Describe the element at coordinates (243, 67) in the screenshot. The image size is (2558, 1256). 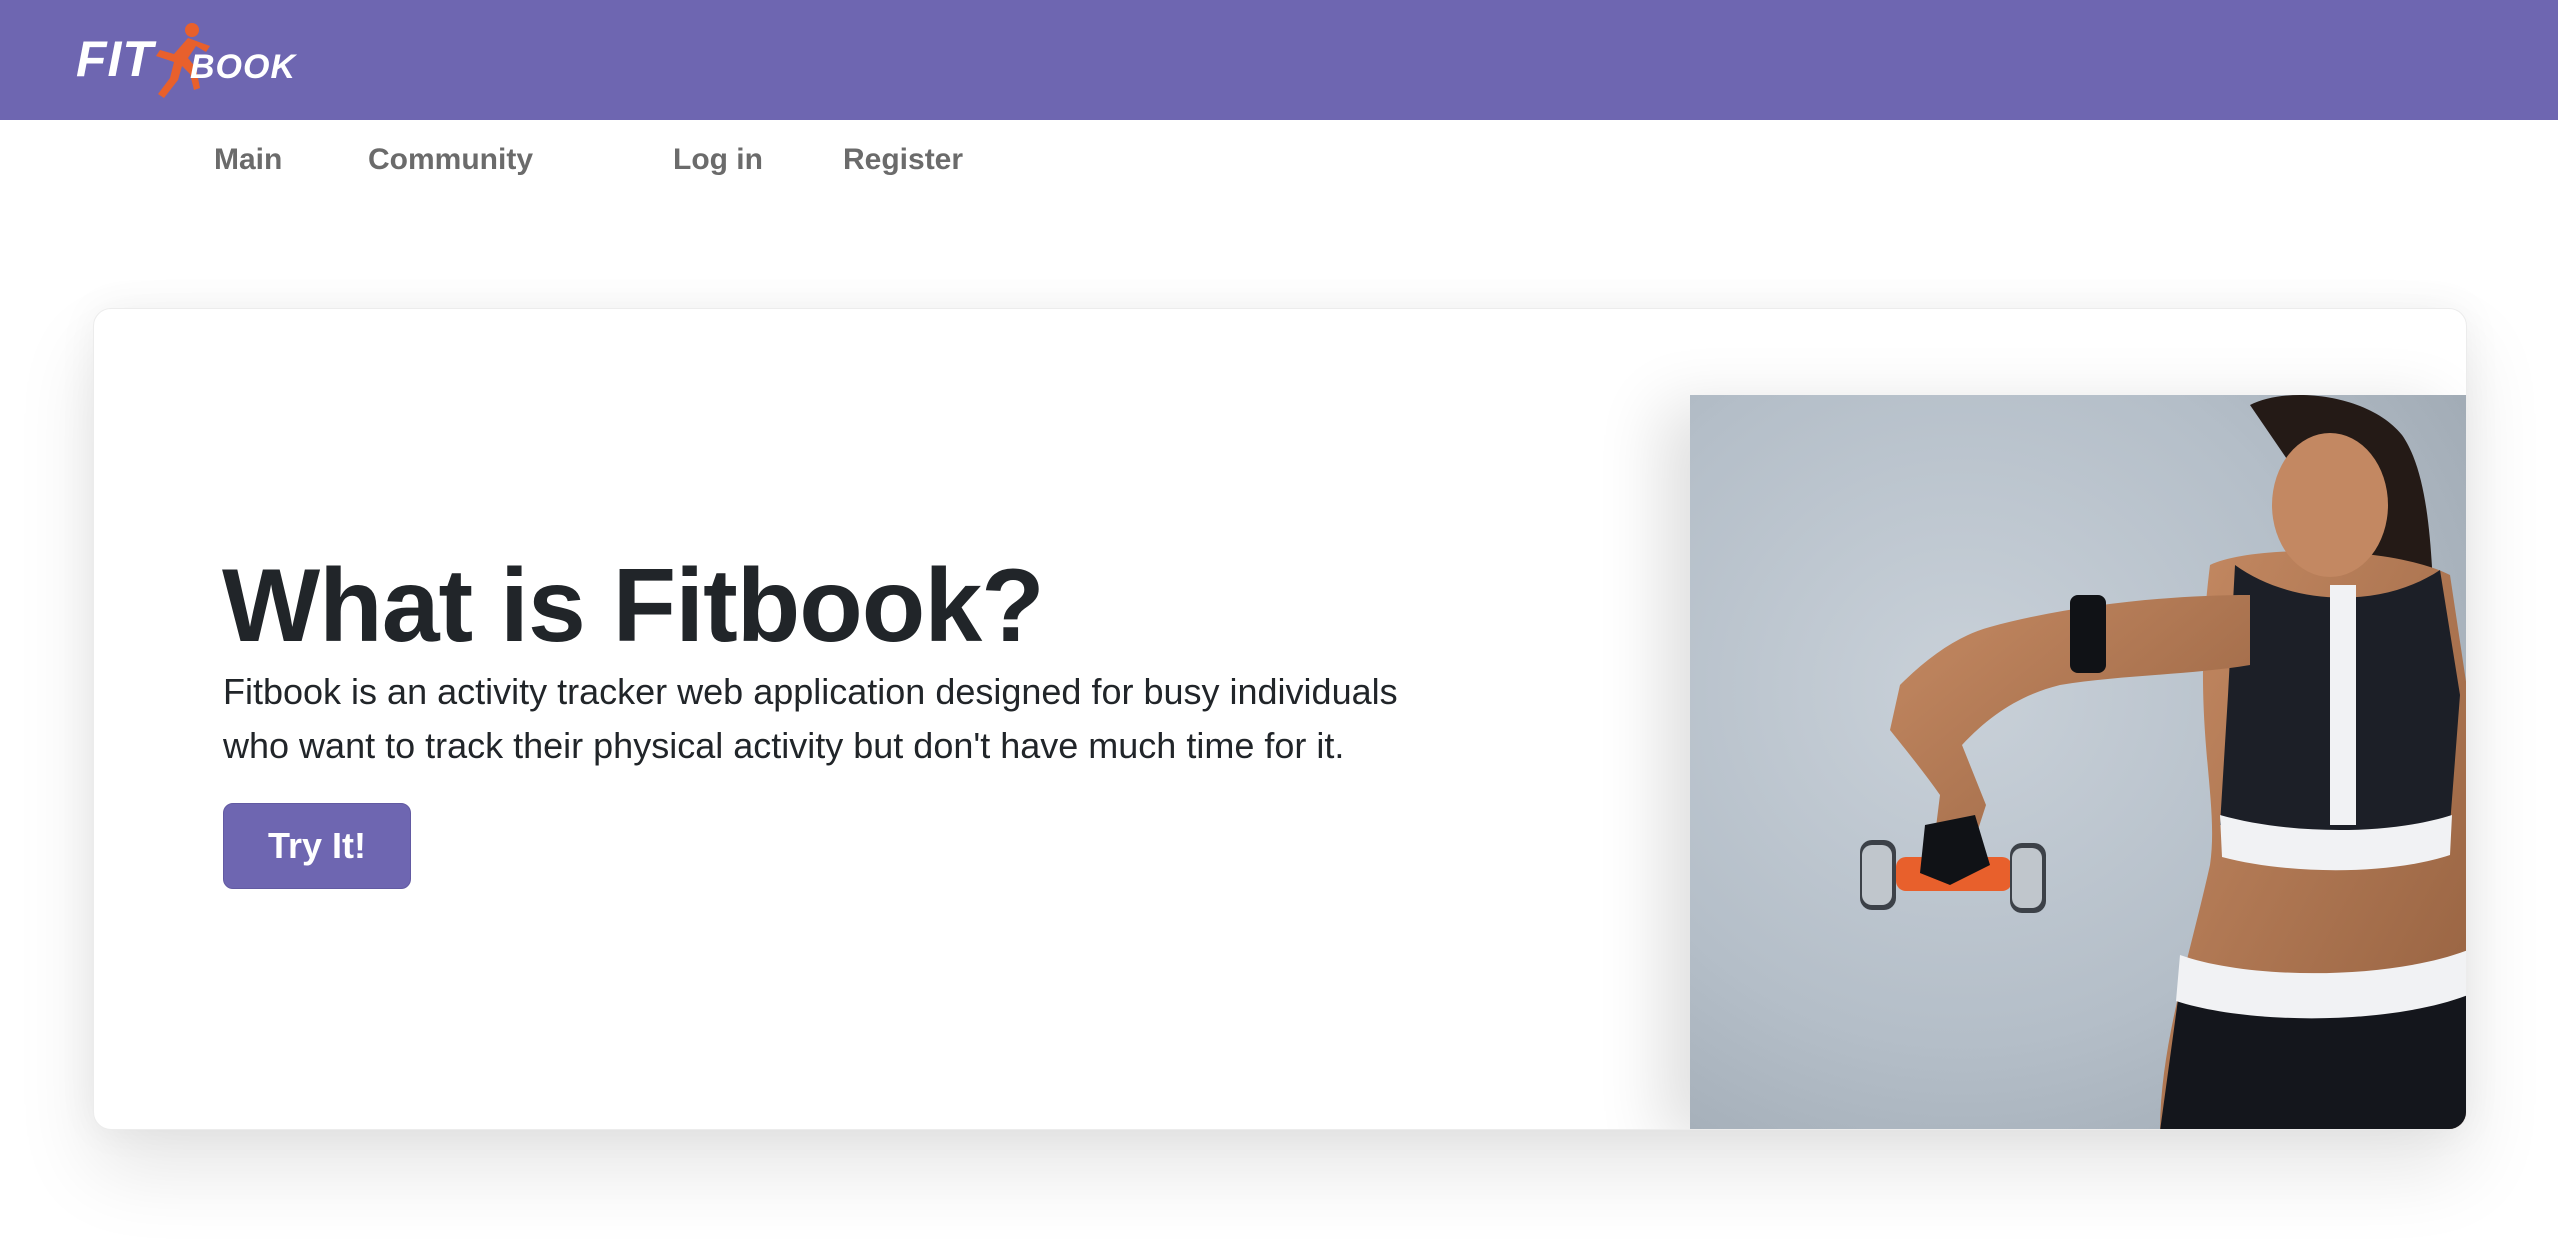
I see `logo-text-book: BOOK` at that location.